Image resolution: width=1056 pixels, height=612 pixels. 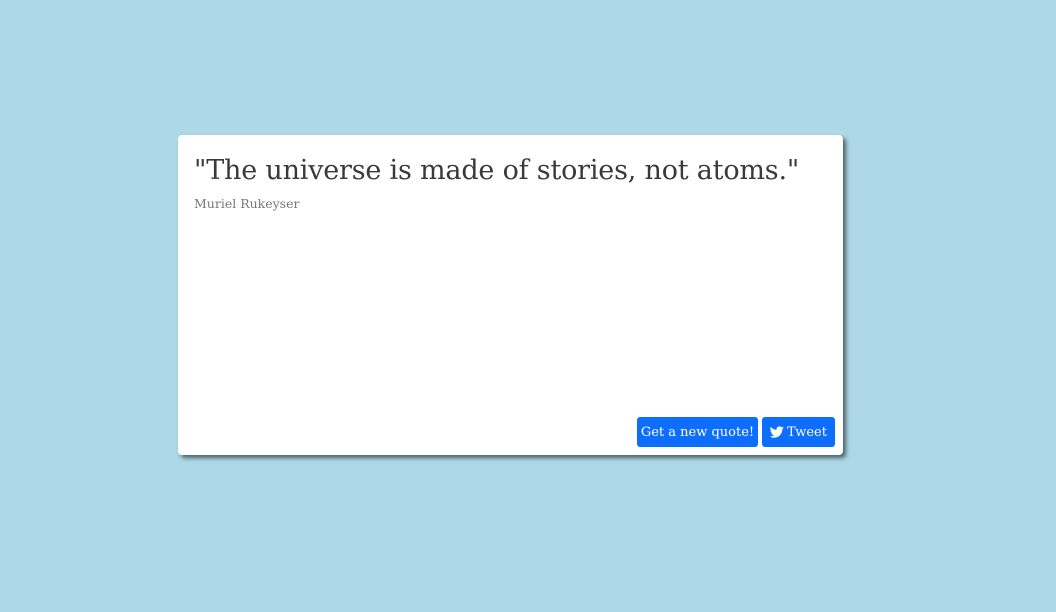 I want to click on quote-author: Muriel Rukeyser, so click(x=247, y=203).